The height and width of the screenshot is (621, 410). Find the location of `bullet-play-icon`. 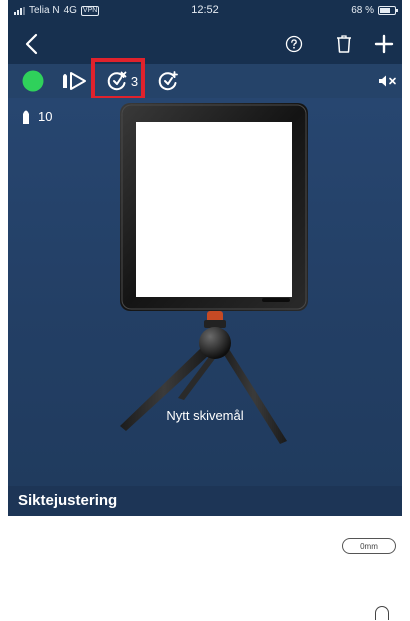

bullet-play-icon is located at coordinates (74, 81).